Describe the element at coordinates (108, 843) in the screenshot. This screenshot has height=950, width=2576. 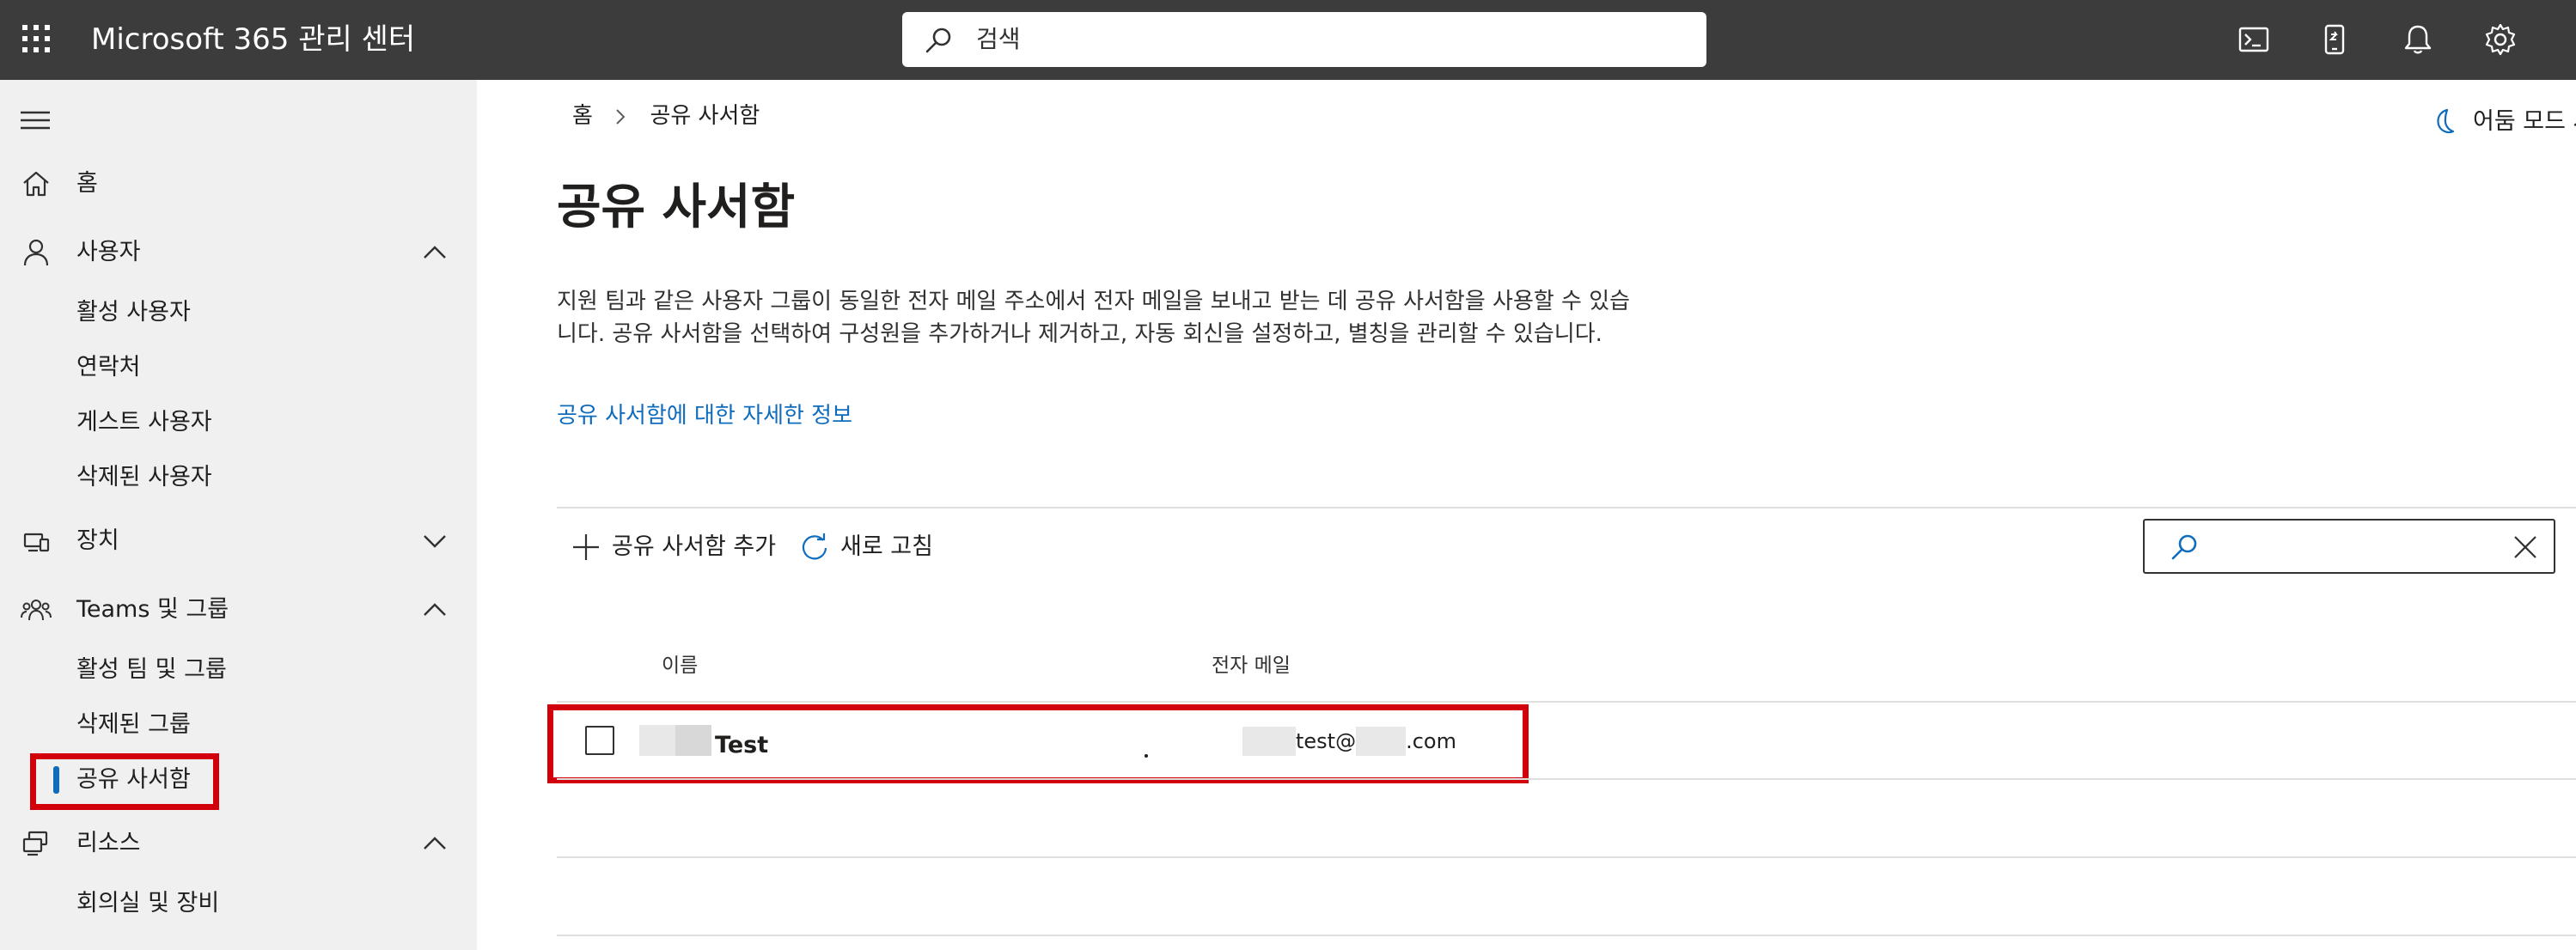
I see `nav-label: 리소스` at that location.